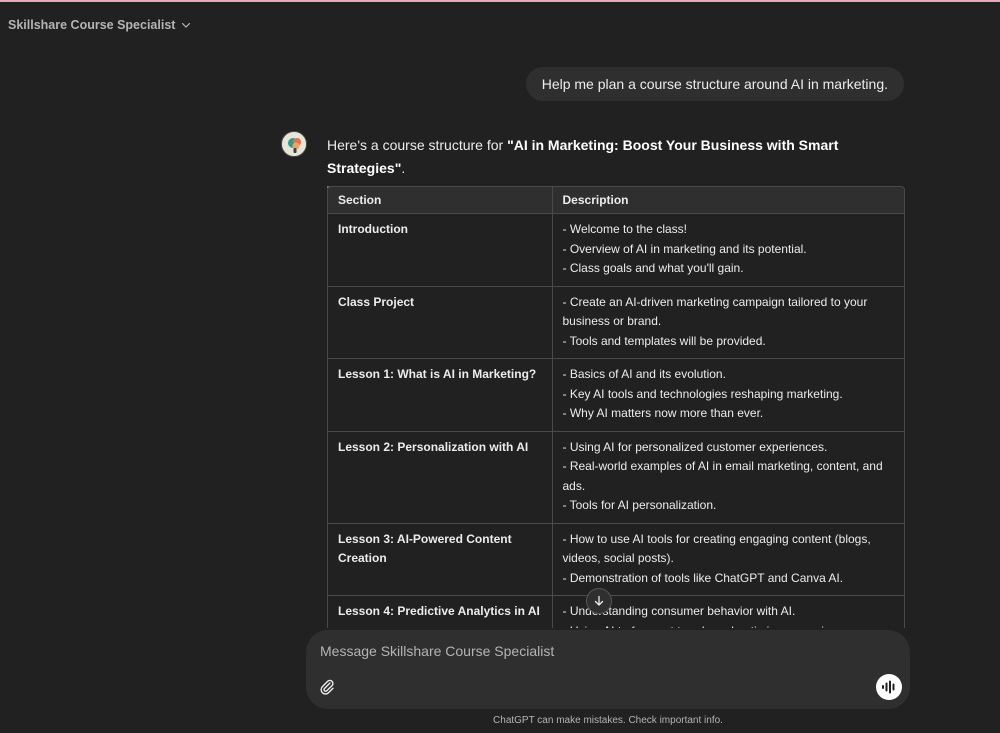  I want to click on model-selector: Skillshare Course Specialist, so click(99, 25).